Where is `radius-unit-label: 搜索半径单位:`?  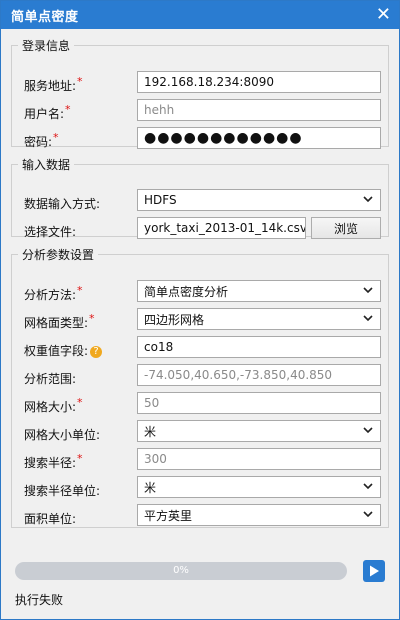 radius-unit-label: 搜索半径单位: is located at coordinates (62, 491).